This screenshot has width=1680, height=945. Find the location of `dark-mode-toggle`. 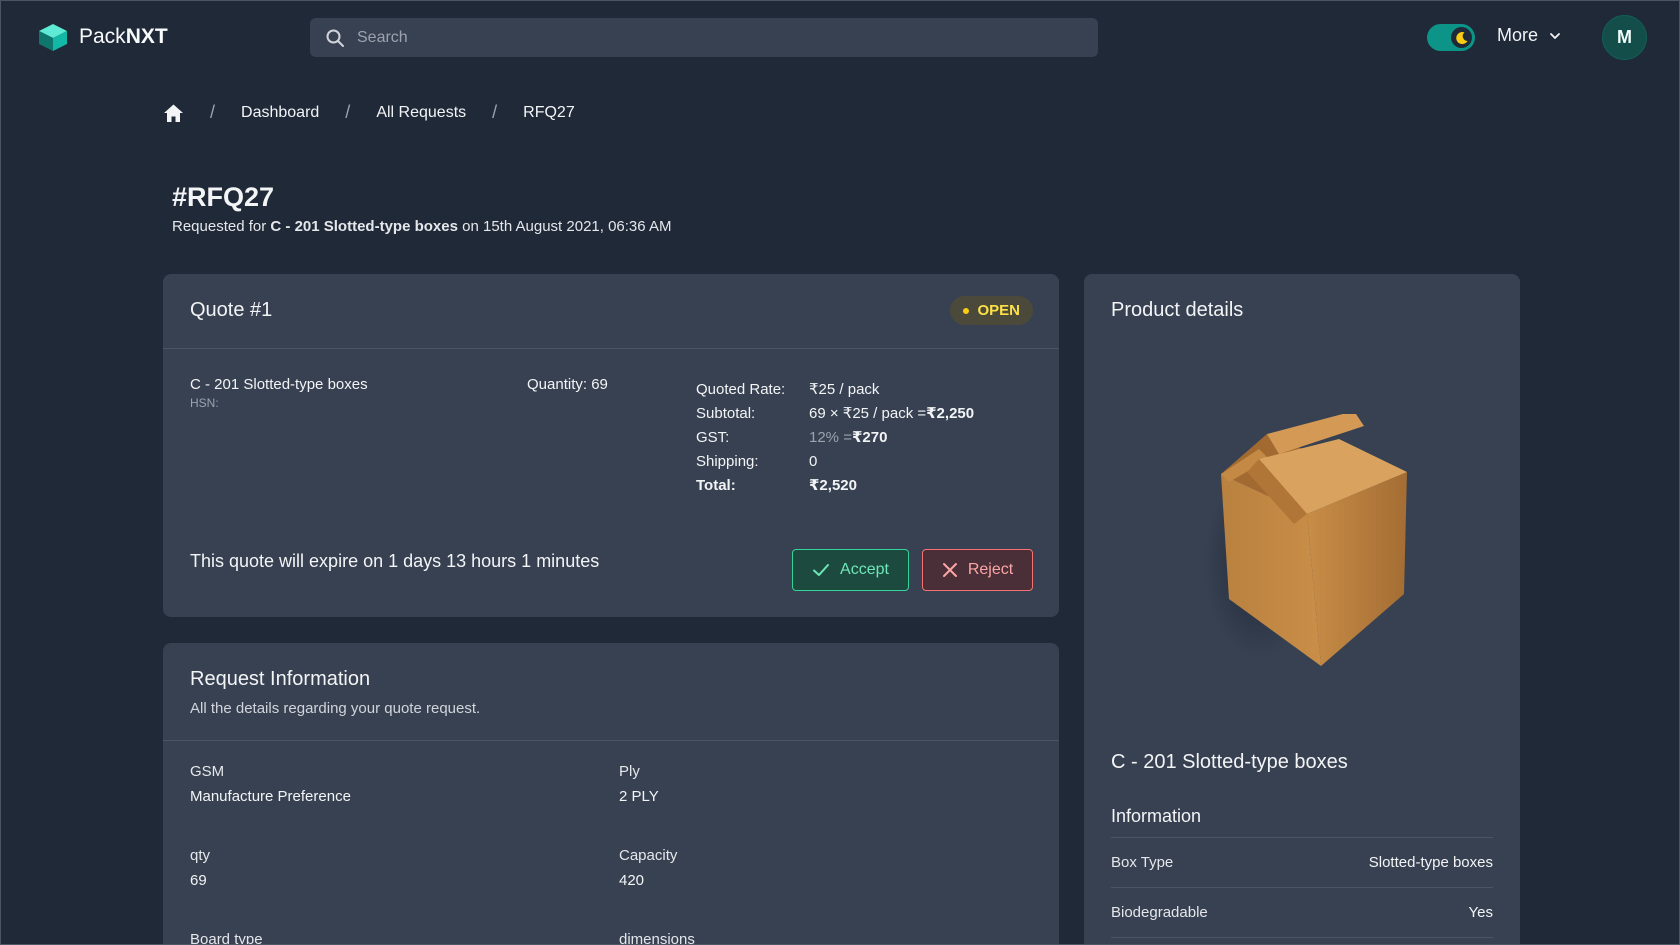

dark-mode-toggle is located at coordinates (1451, 37).